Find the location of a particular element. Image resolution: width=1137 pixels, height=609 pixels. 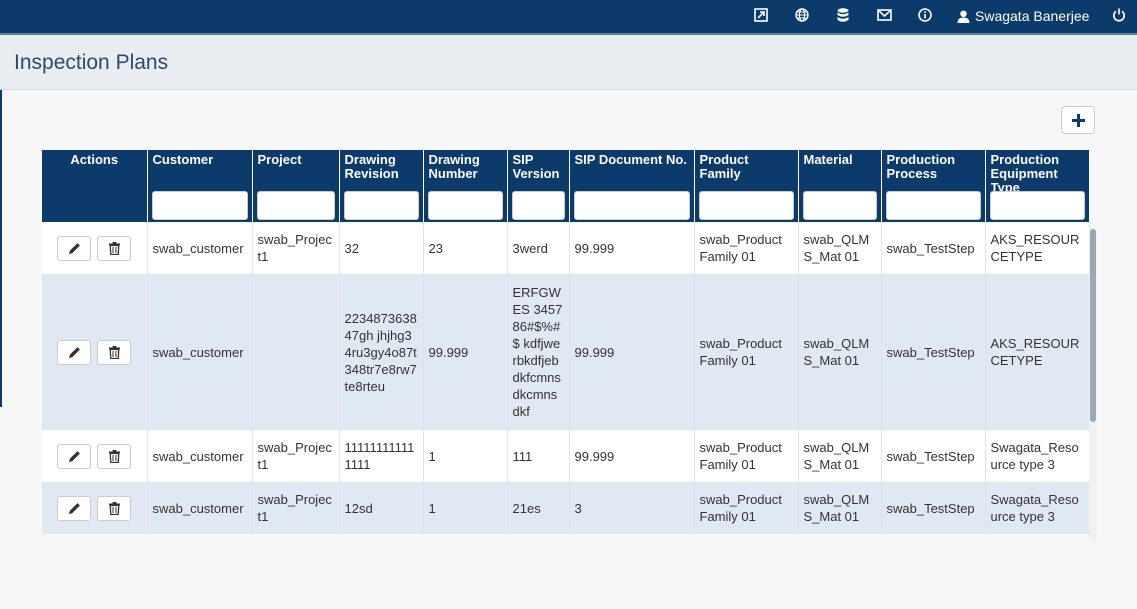

column-header-drawing-revision: Drawing Revision is located at coordinates (381, 186).